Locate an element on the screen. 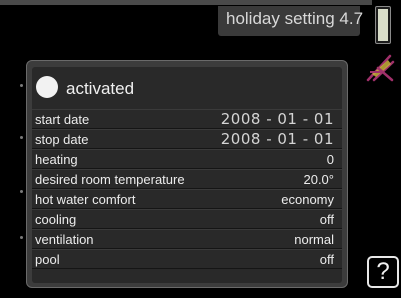 The height and width of the screenshot is (298, 401). setting-row-stop-date: stop date 2008 - 01 - 01 is located at coordinates (187, 139).